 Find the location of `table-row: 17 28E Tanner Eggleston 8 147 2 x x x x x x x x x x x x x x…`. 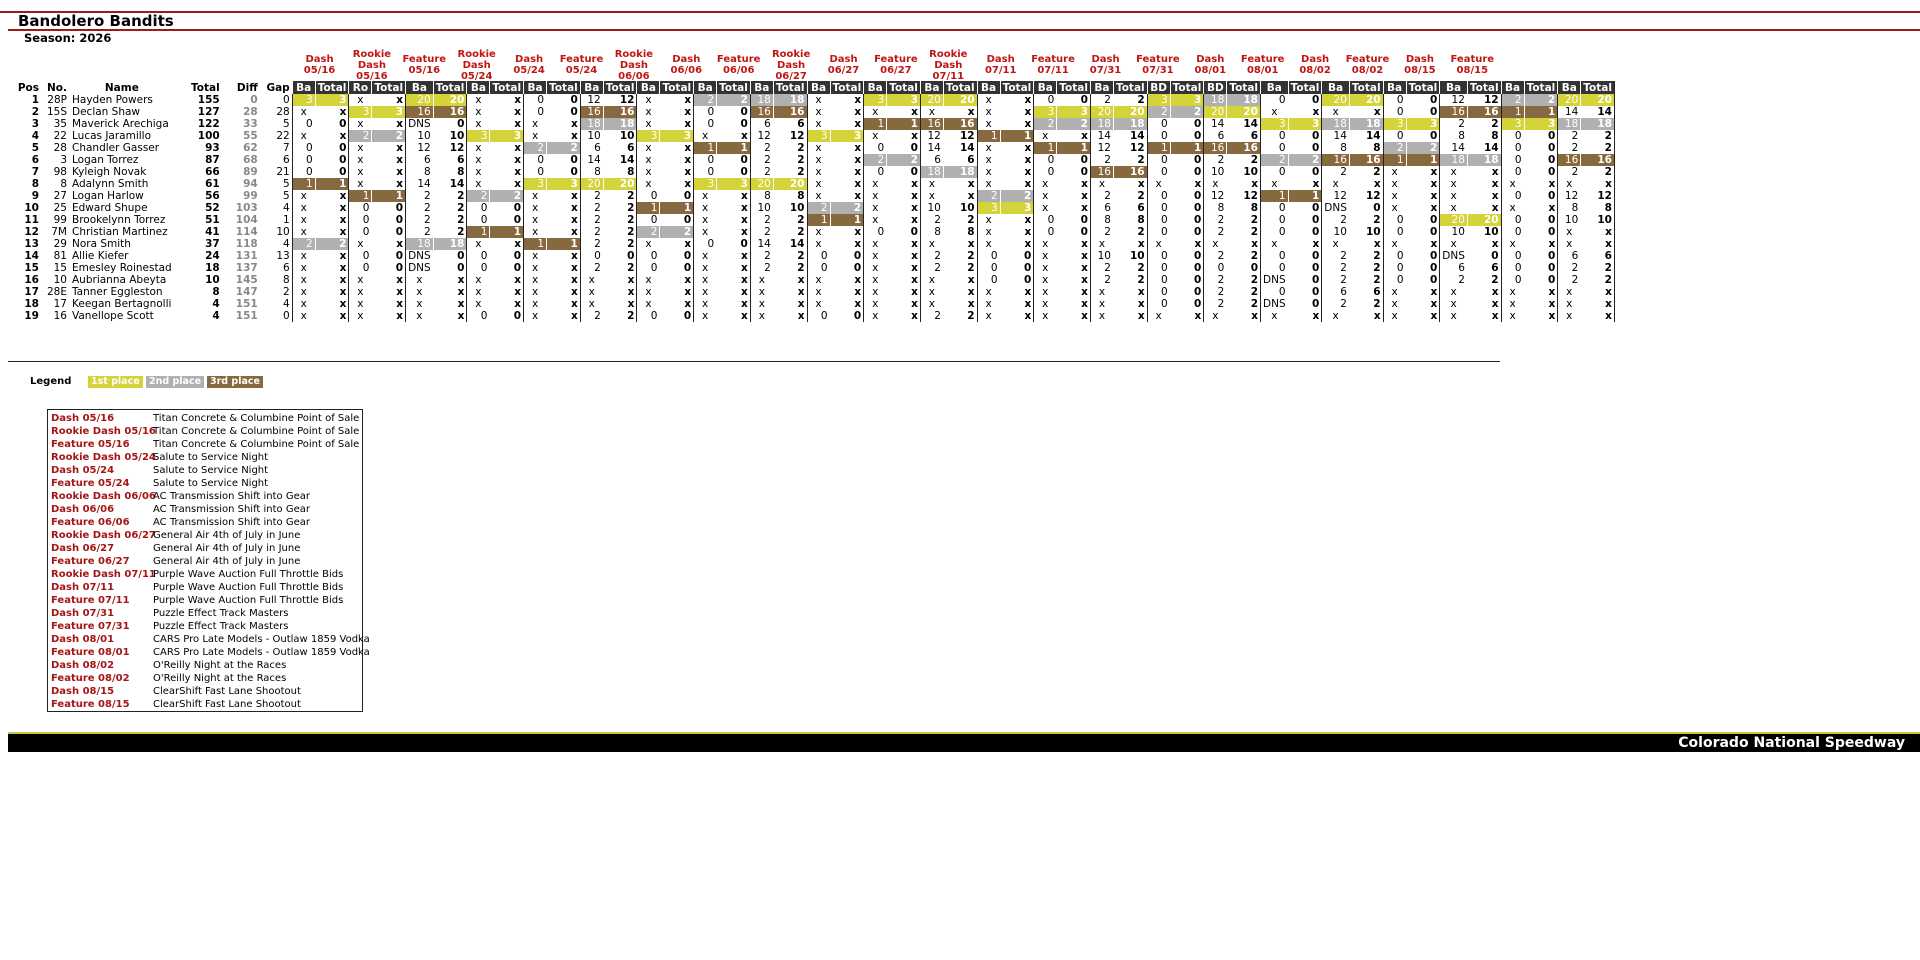

table-row: 17 28E Tanner Eggleston 8 147 2 x x x x x x x x x x x x x x… is located at coordinates (812, 292).